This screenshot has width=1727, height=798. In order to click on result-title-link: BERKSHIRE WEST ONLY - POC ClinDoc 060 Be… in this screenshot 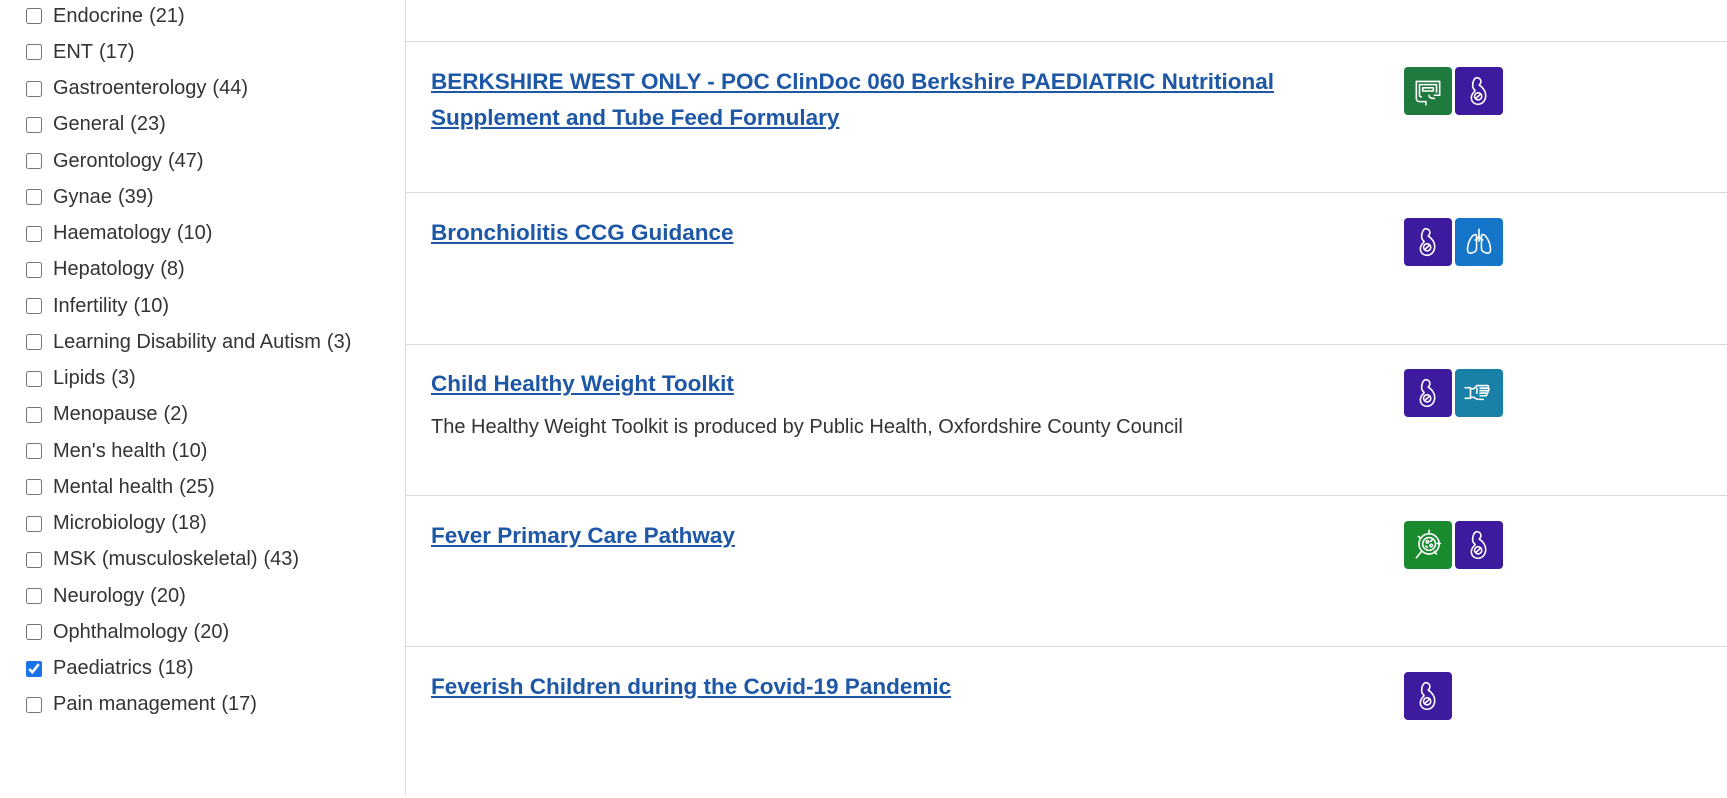, I will do `click(881, 100)`.